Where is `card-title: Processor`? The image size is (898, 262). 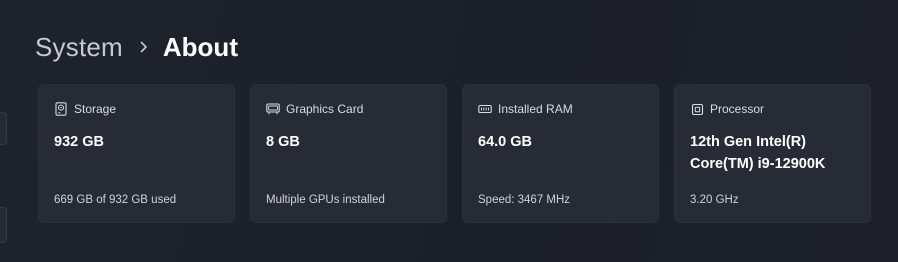
card-title: Processor is located at coordinates (737, 109).